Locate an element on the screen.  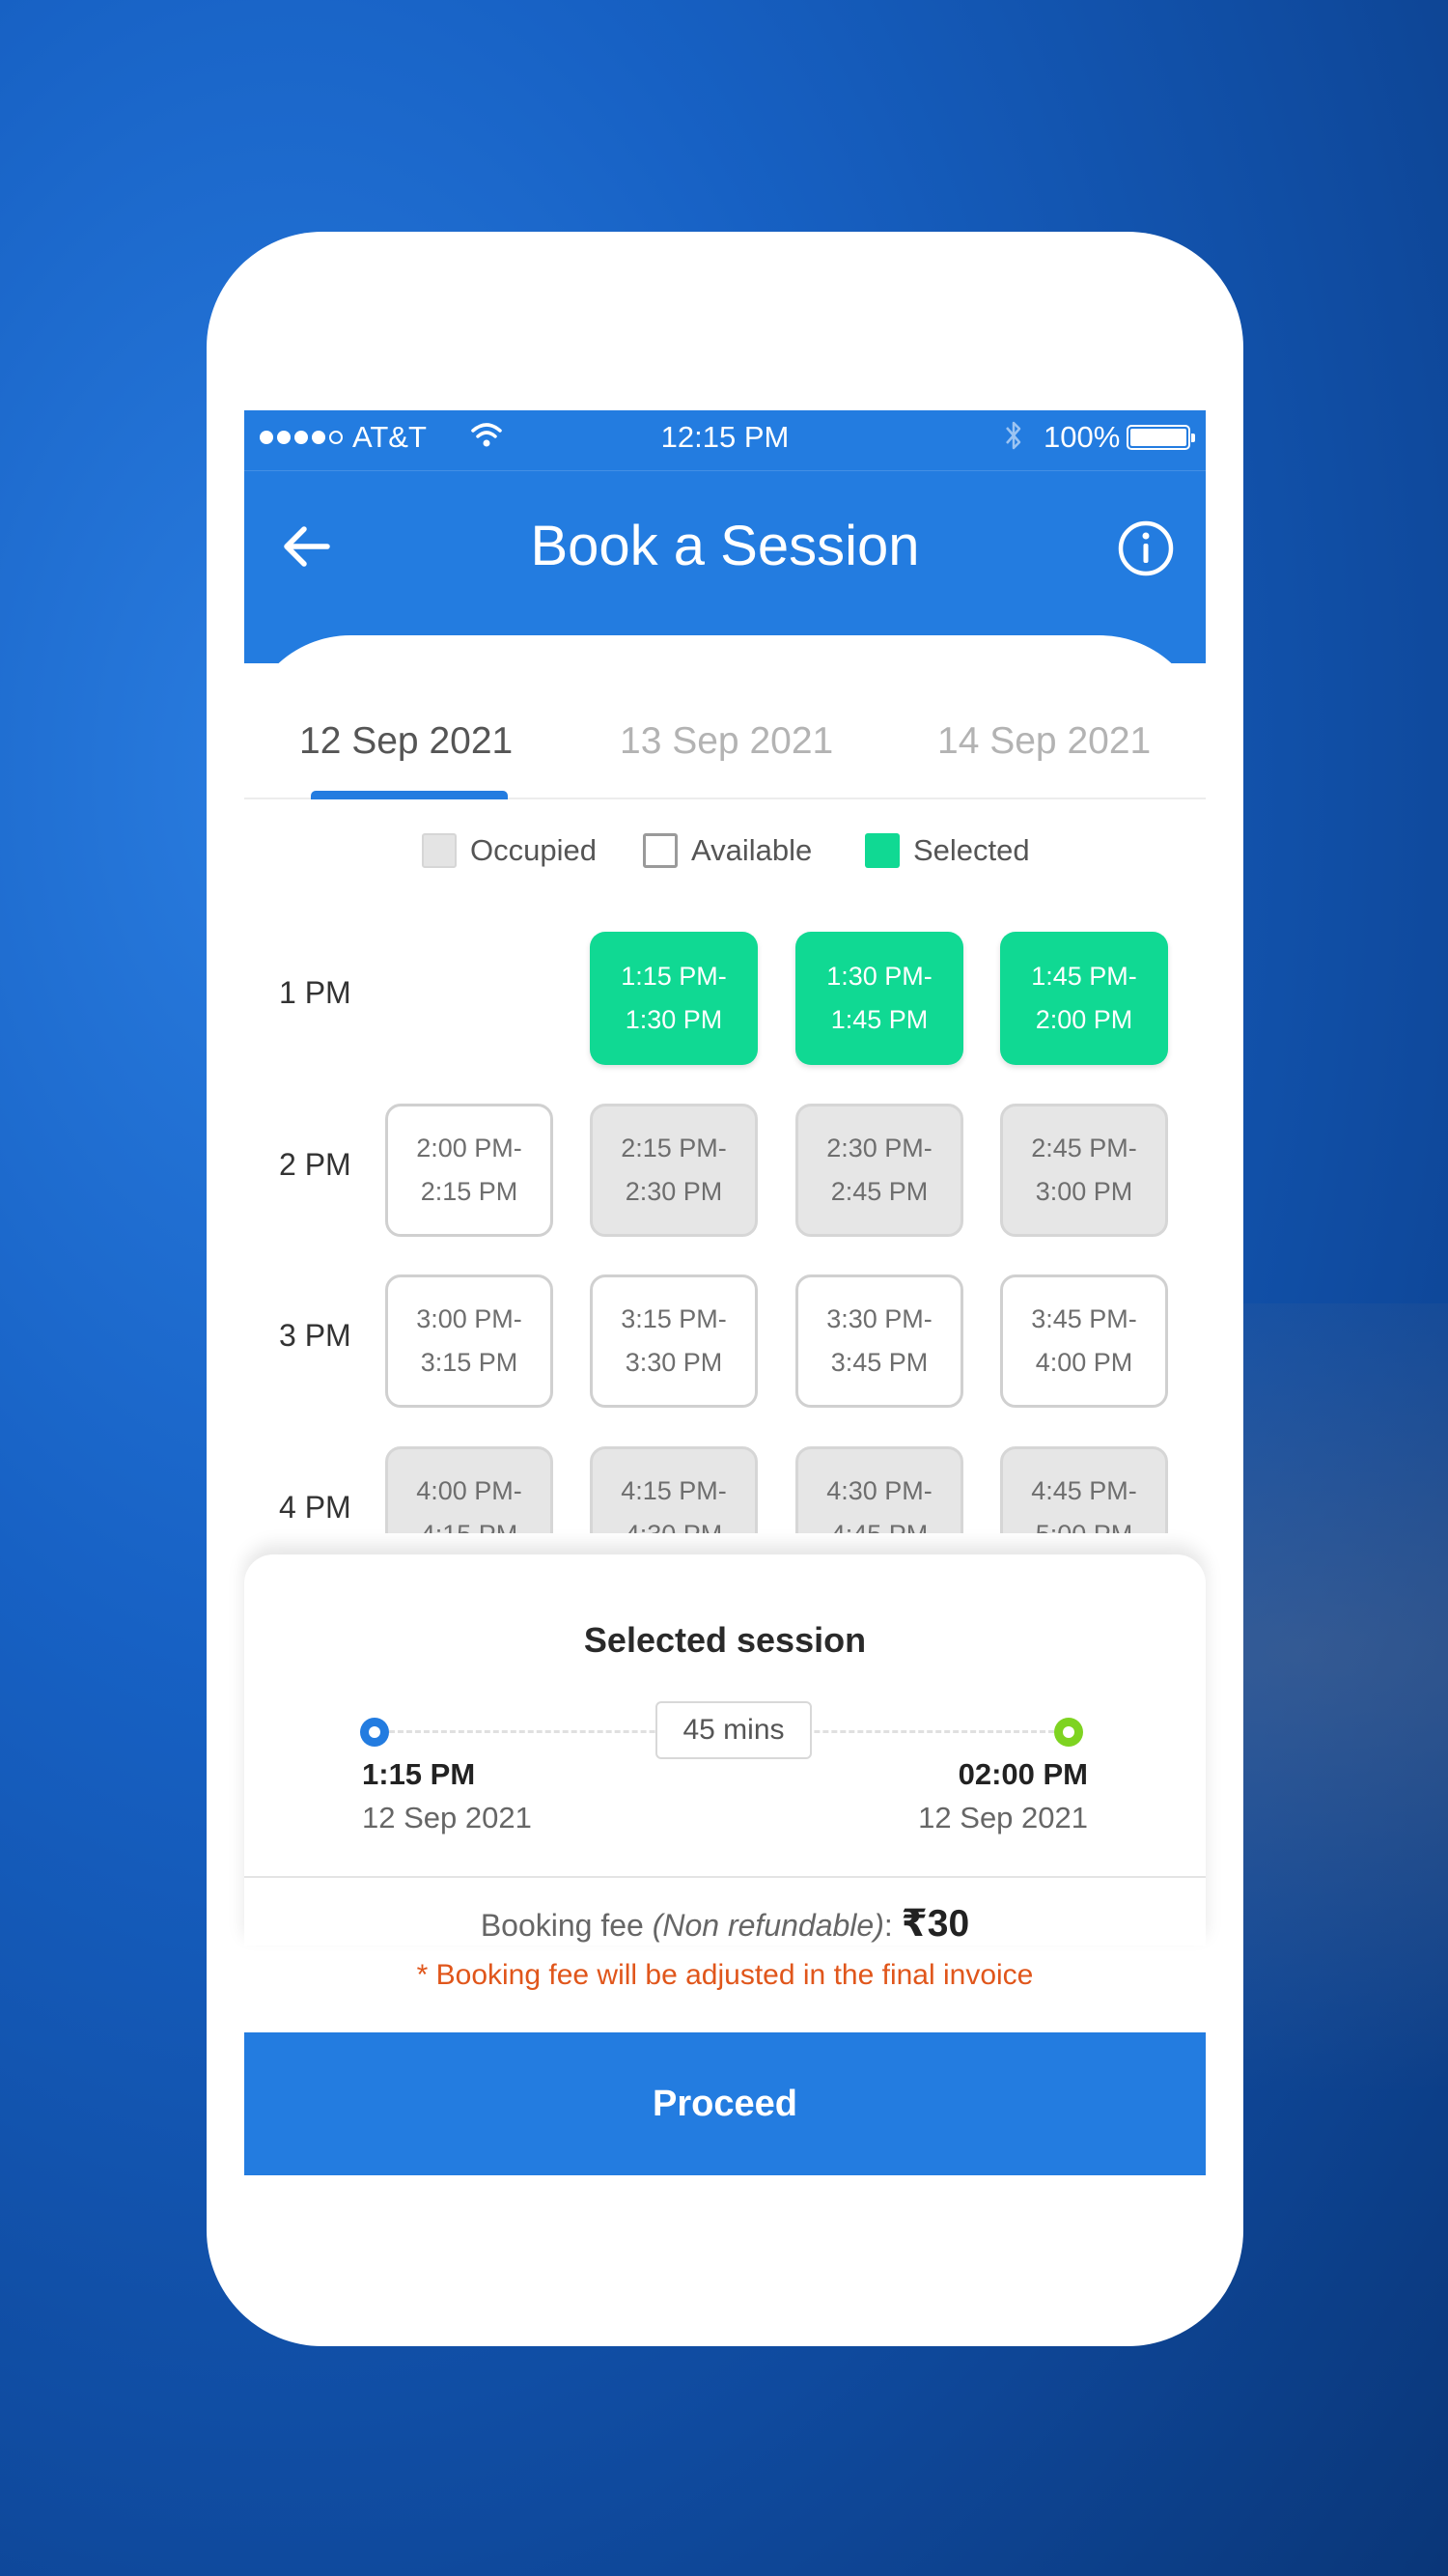
slot-start: 2:15 PM- is located at coordinates (674, 1148).